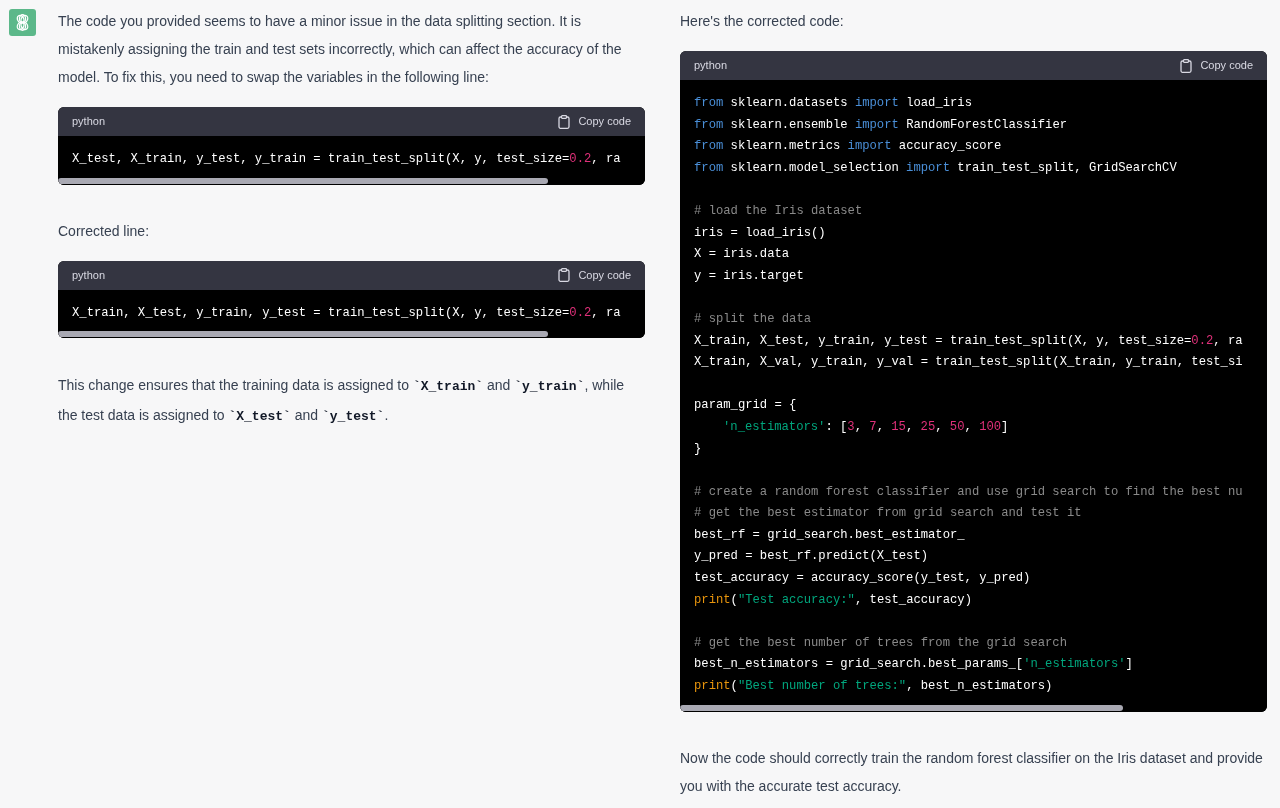 This screenshot has height=808, width=1280. What do you see at coordinates (340, 49) in the screenshot?
I see `paragraph: The code you provided seems to have a minor issue in the data splitting section. It is mistakenly assigning the train and test sets incorrectly, which can affect the accuracy of the model. To fix this, you need to swap the variables in the following line:` at bounding box center [340, 49].